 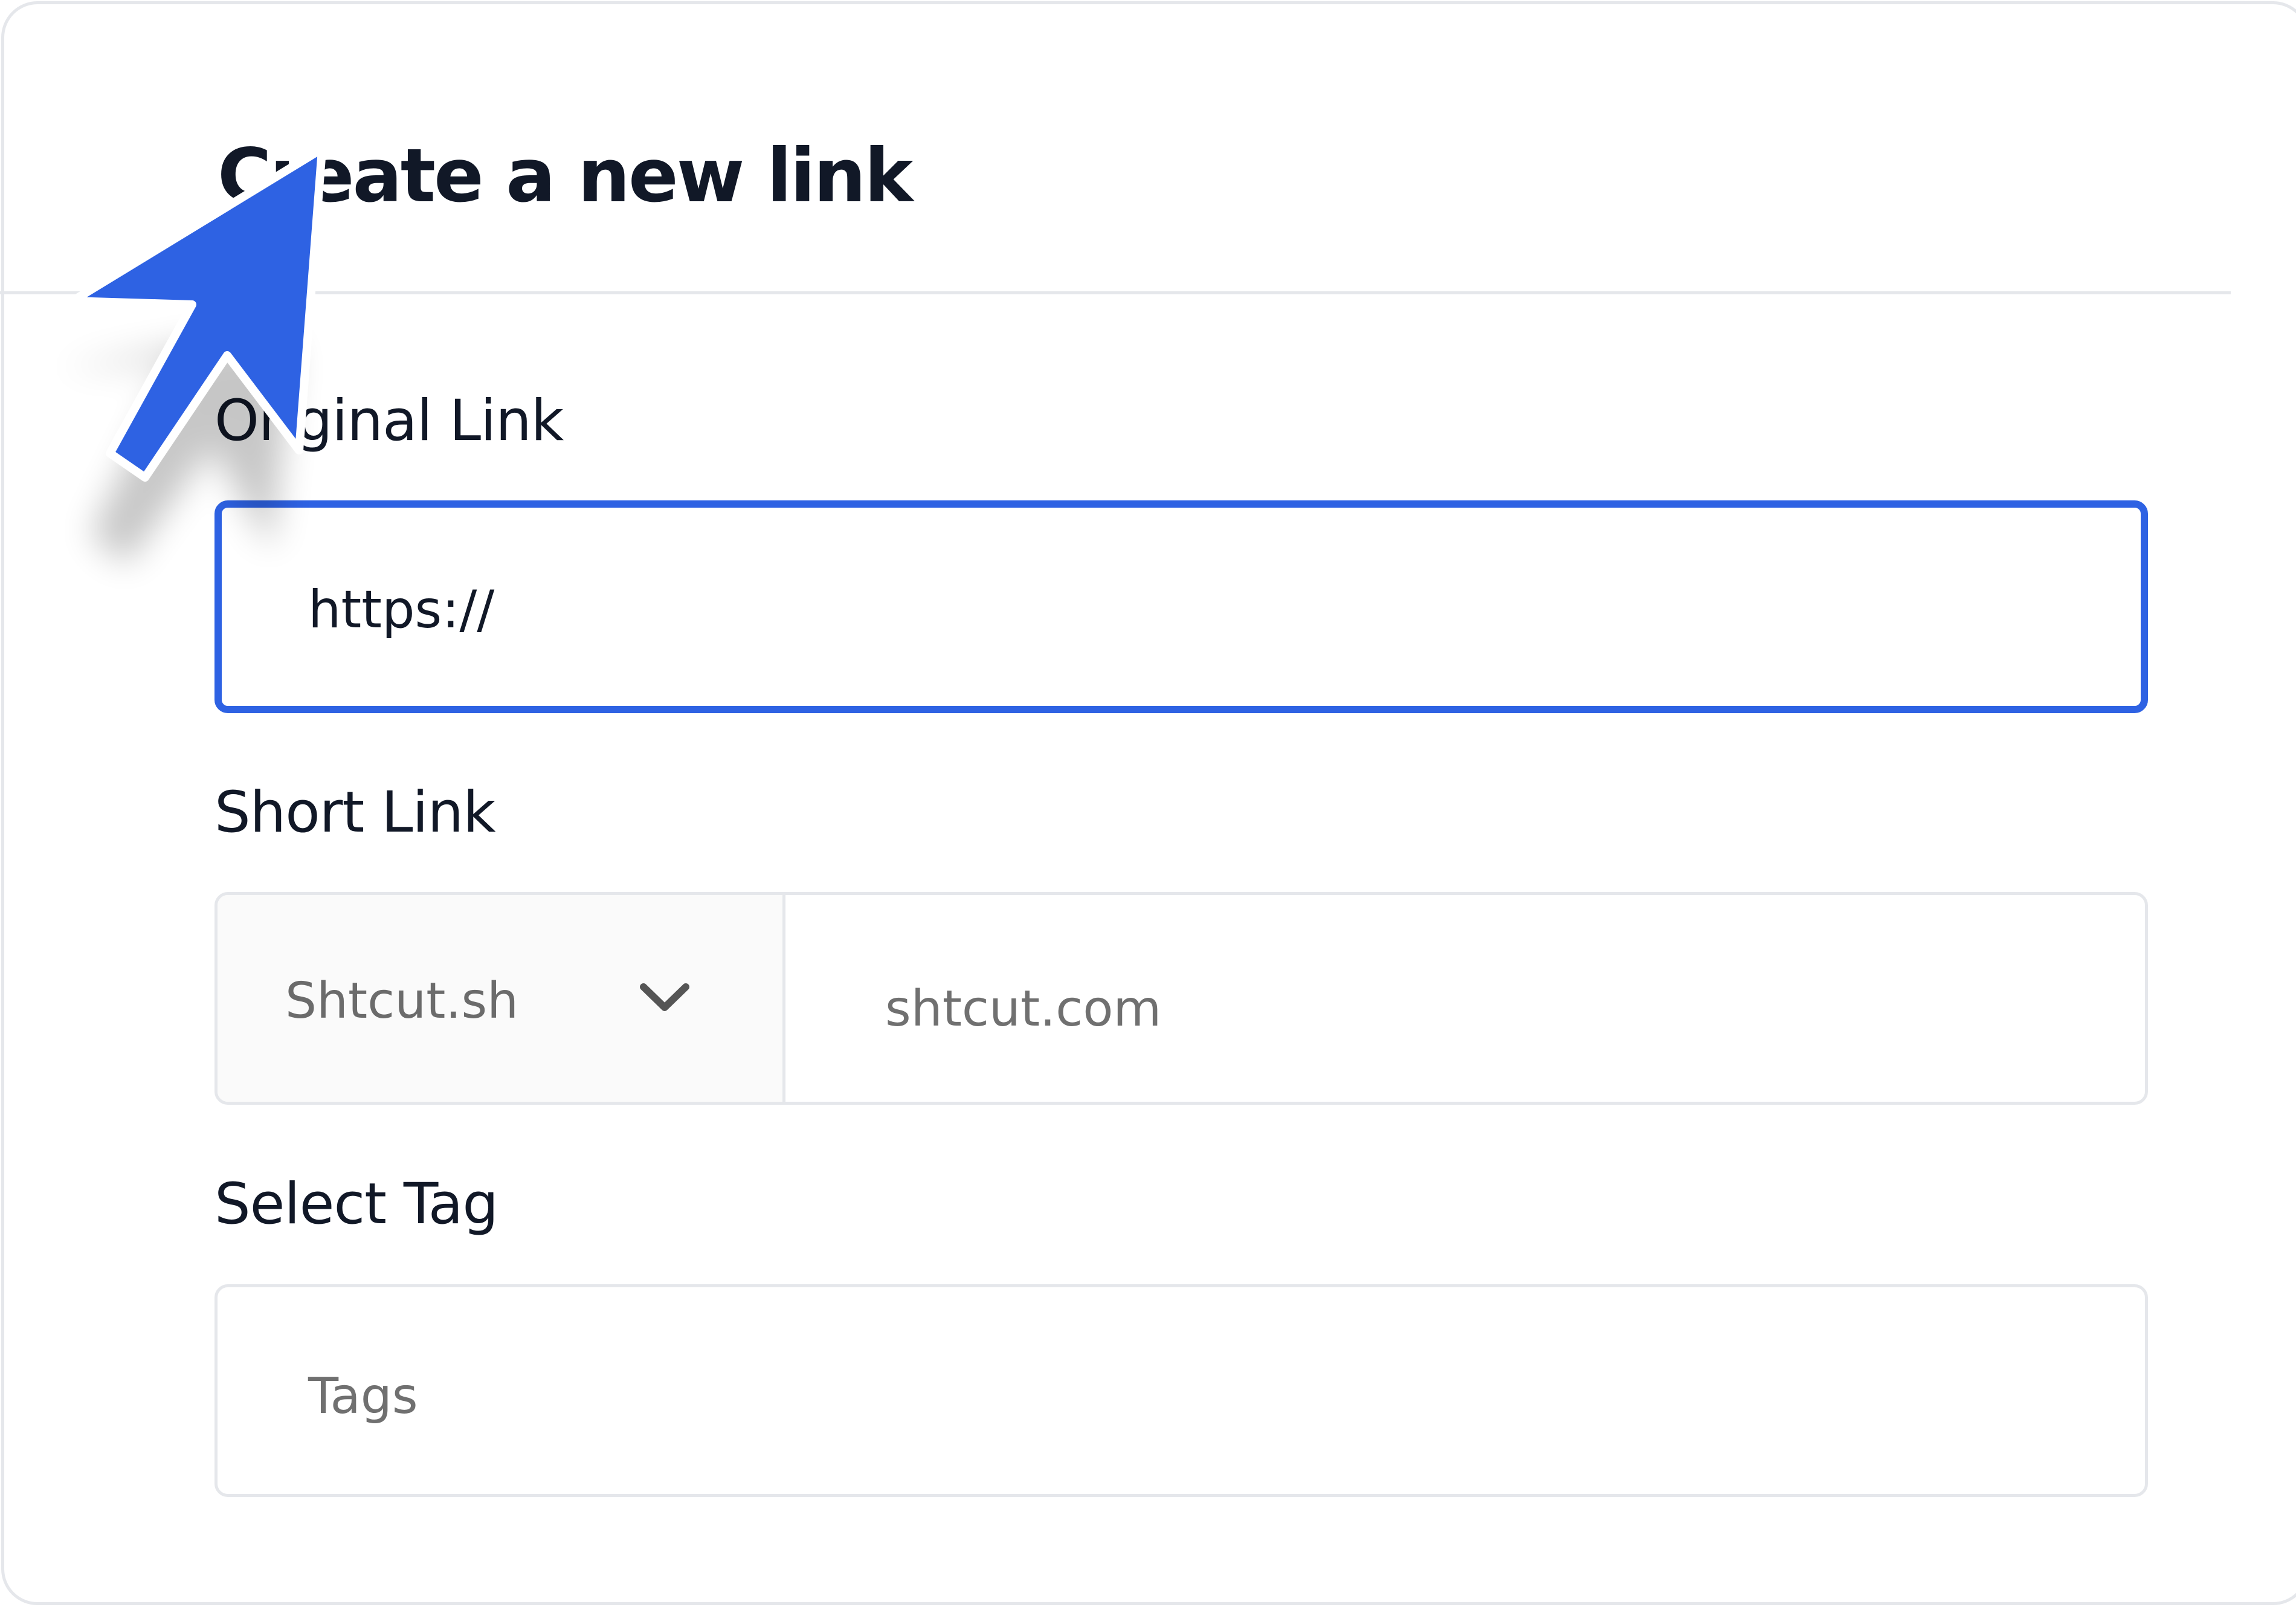 I want to click on tags-placeholder: Tags, so click(x=363, y=1397).